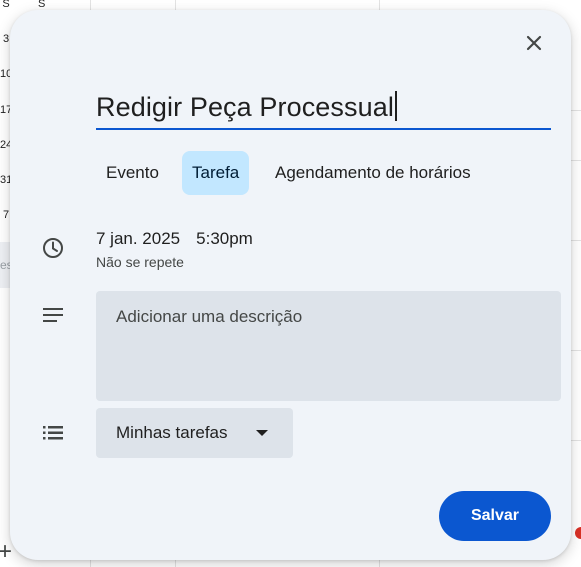  What do you see at coordinates (216, 173) in the screenshot?
I see `tab-tarefa: Tarefa` at bounding box center [216, 173].